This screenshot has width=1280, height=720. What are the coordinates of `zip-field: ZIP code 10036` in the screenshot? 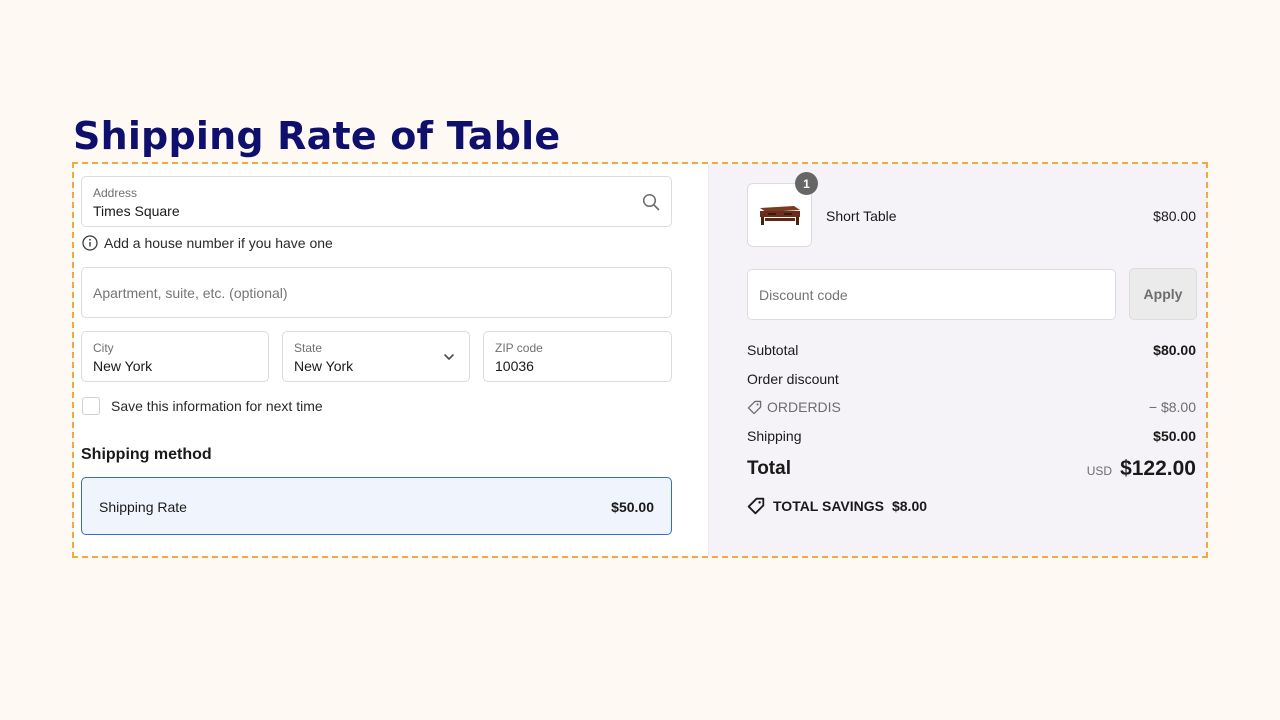 It's located at (577, 356).